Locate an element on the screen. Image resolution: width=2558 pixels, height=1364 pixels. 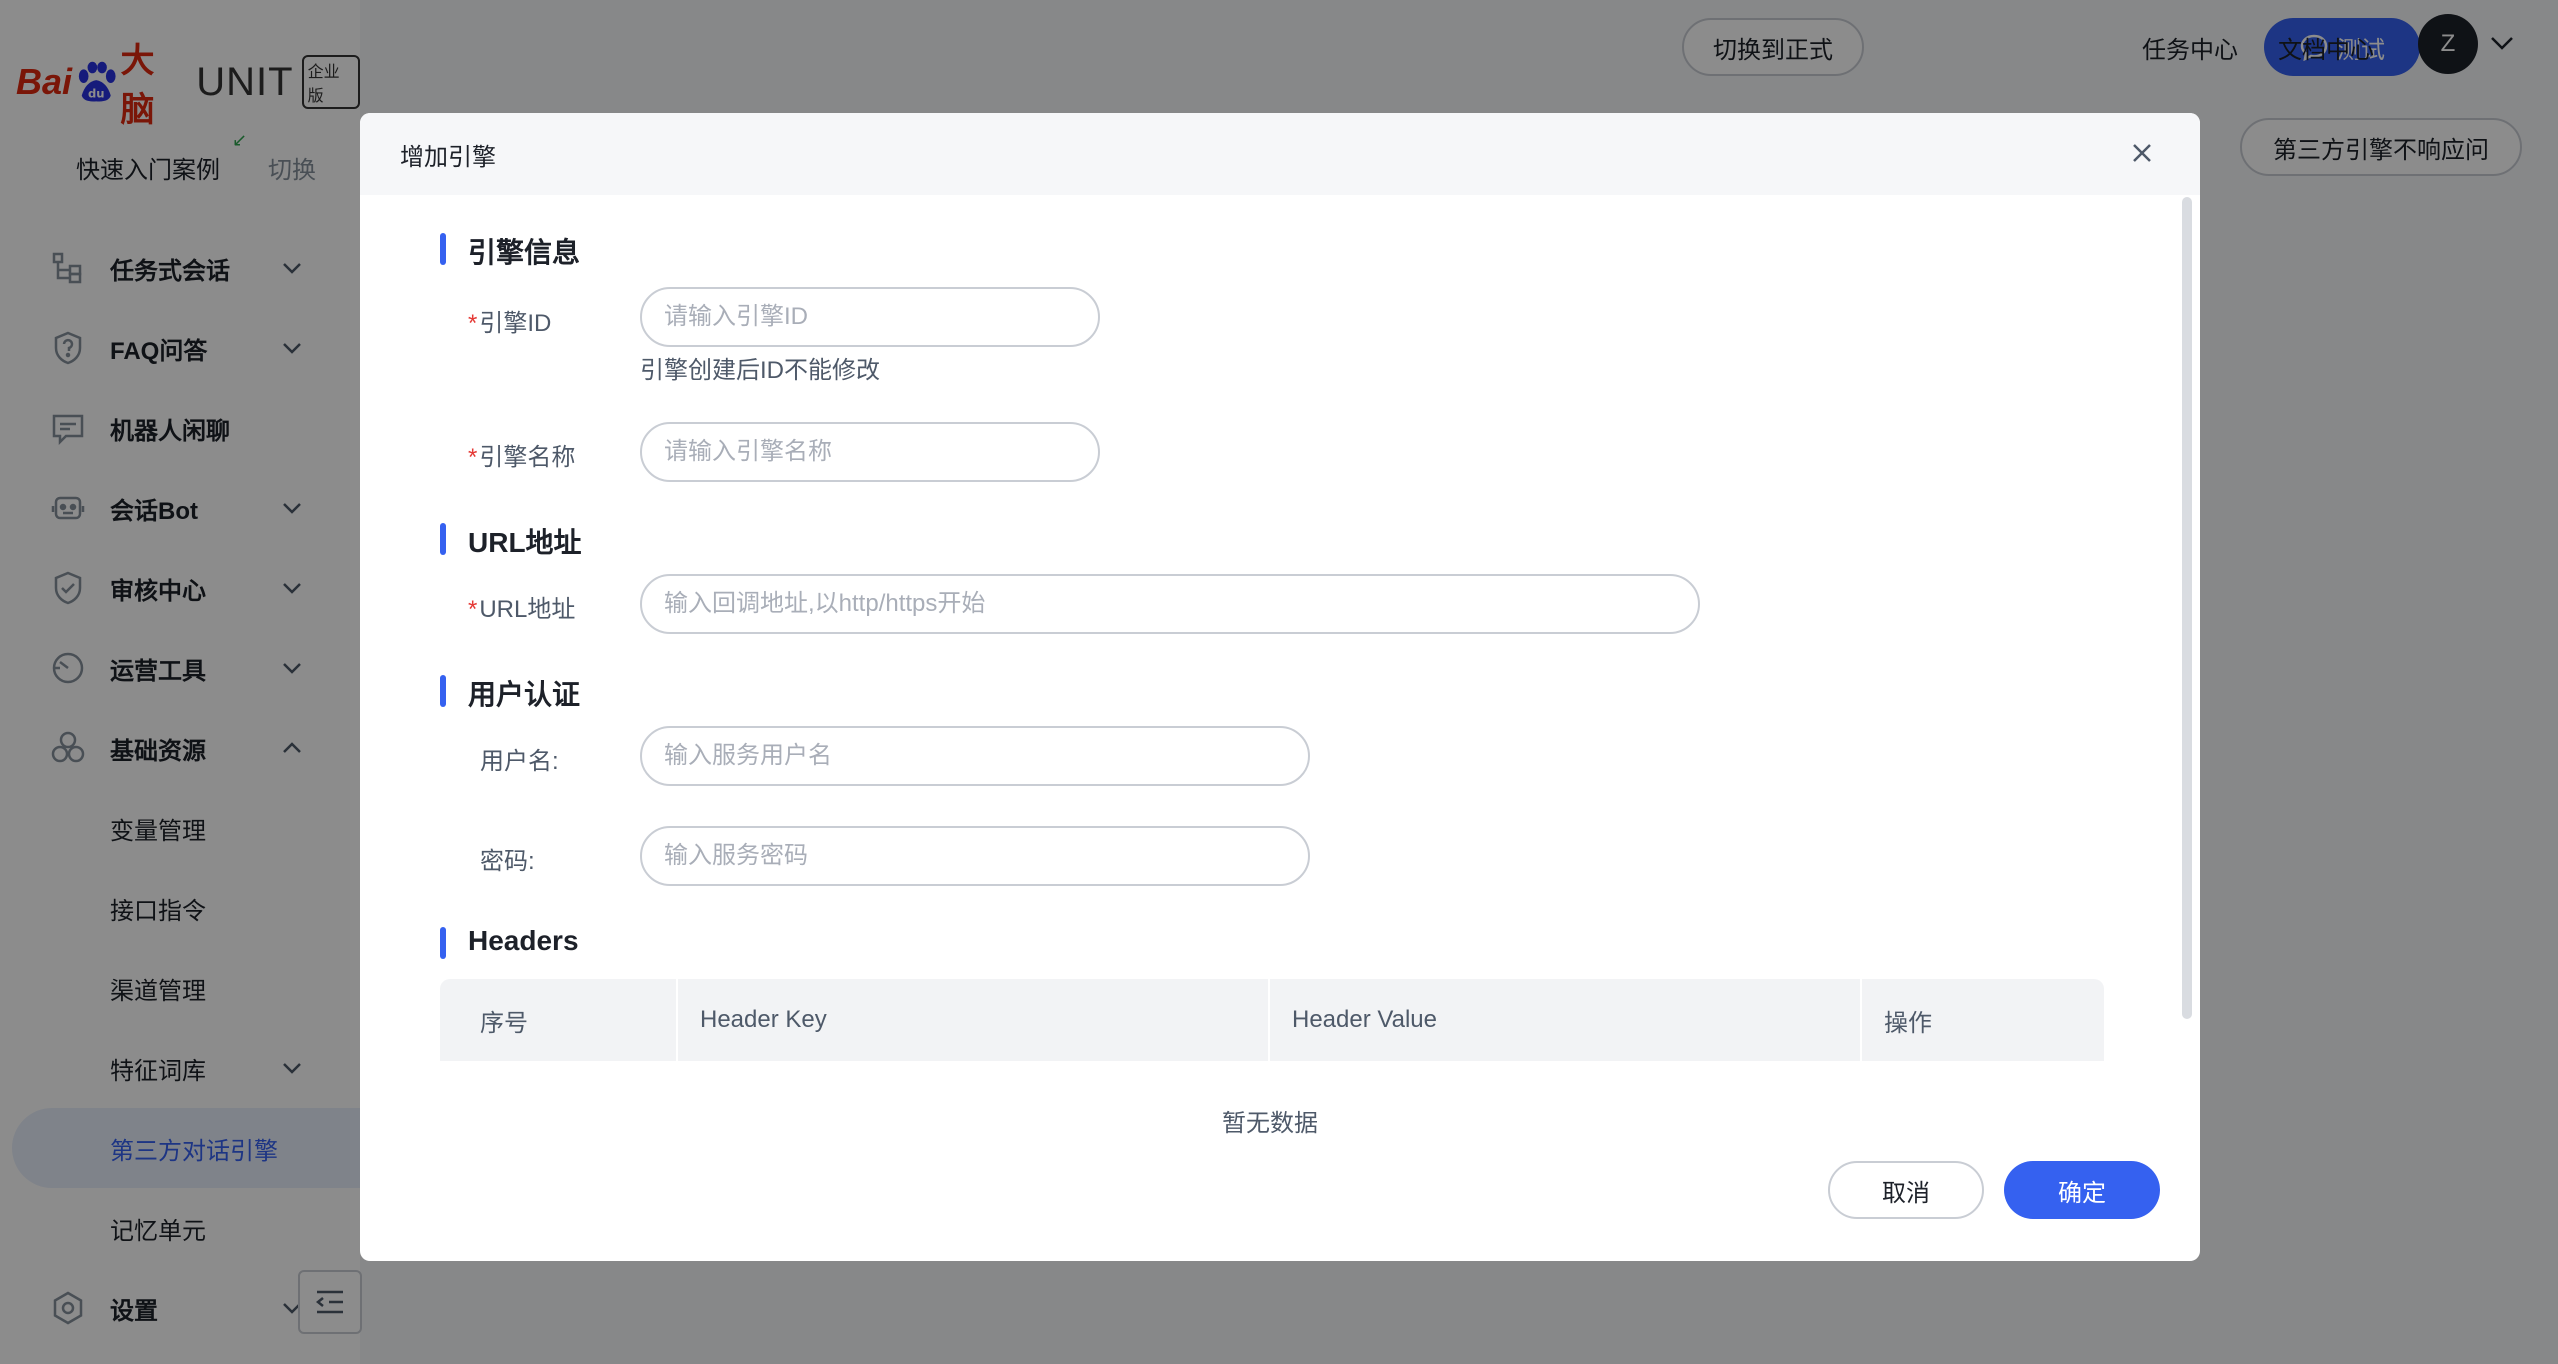
engine-id-input is located at coordinates (870, 317).